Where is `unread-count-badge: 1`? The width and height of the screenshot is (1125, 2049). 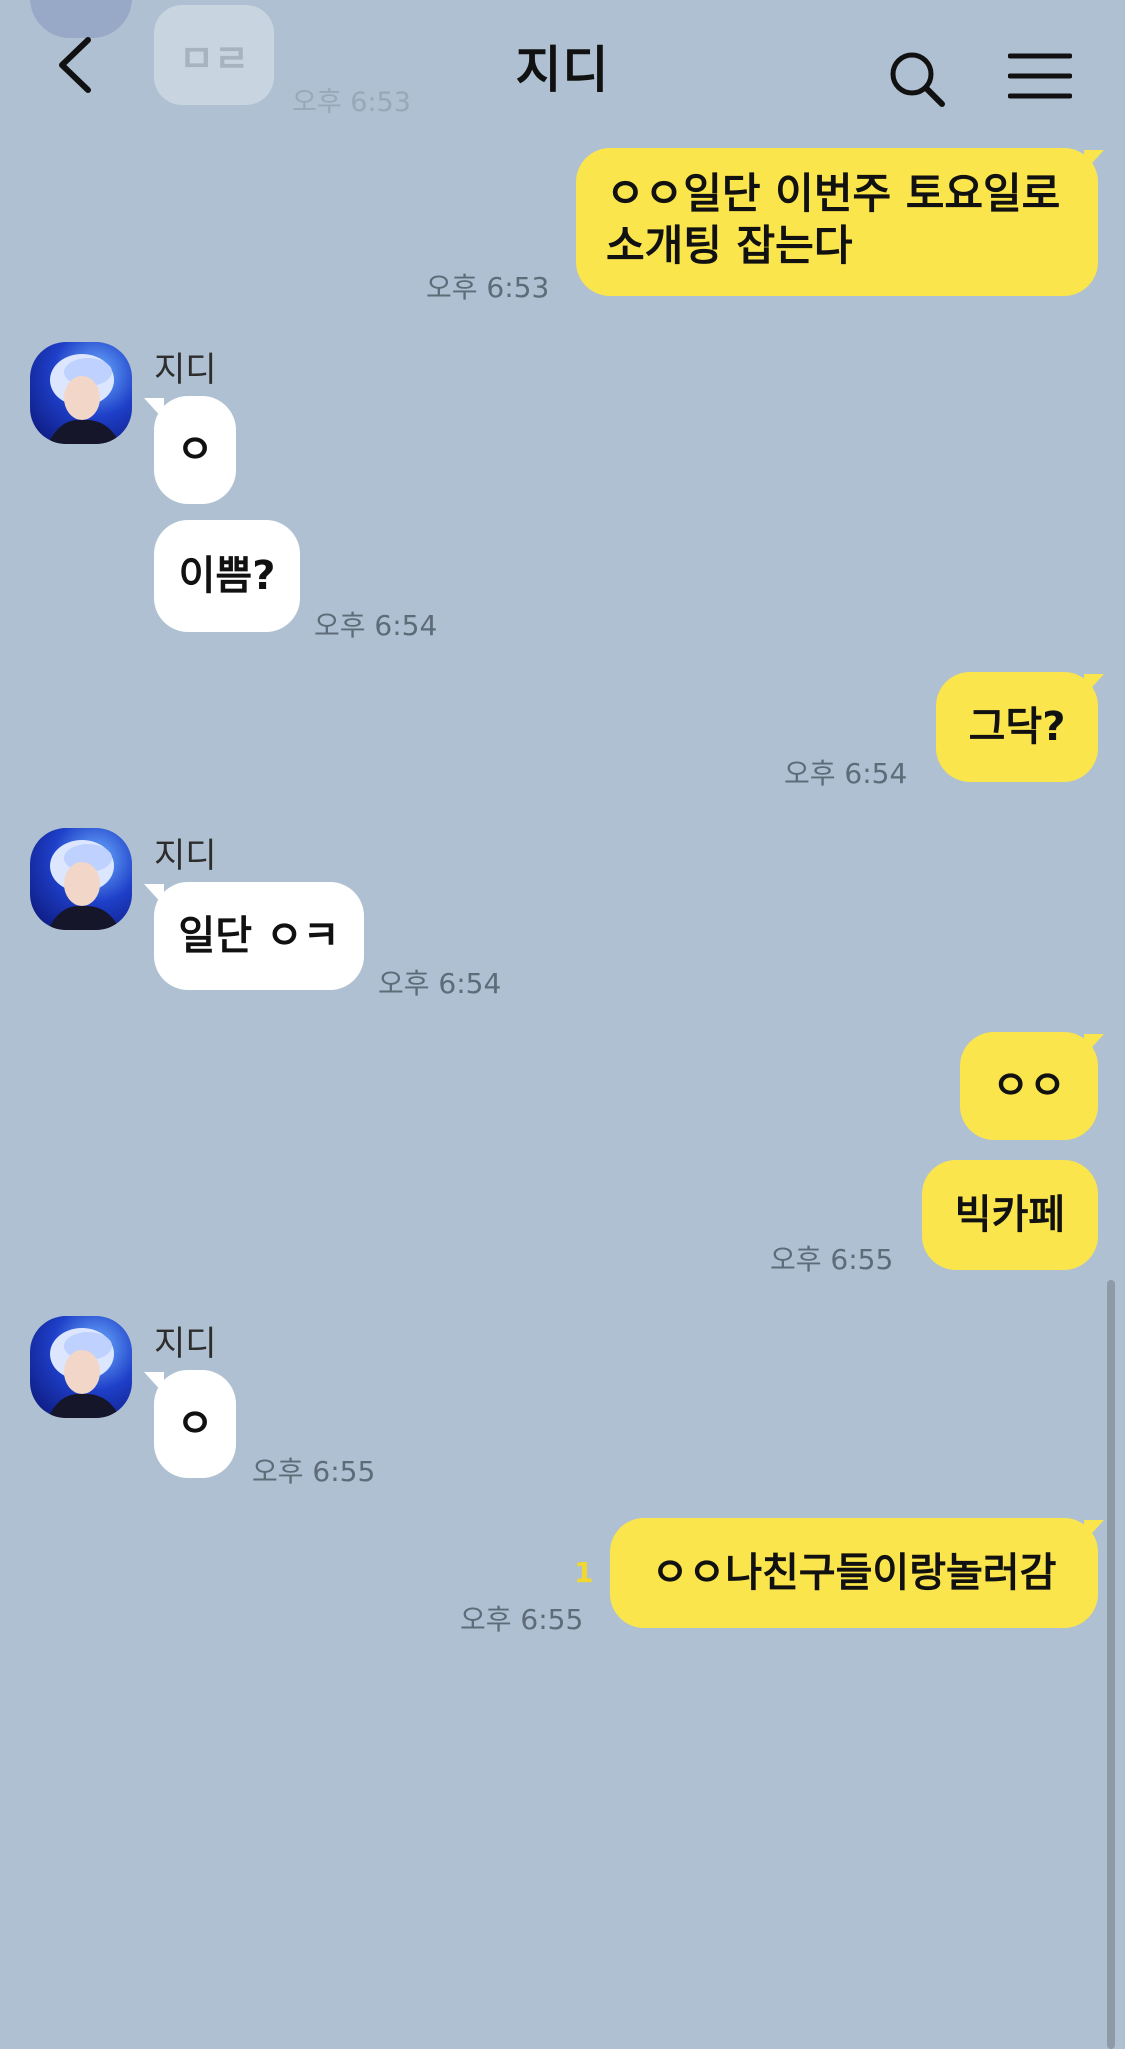 unread-count-badge: 1 is located at coordinates (584, 1572).